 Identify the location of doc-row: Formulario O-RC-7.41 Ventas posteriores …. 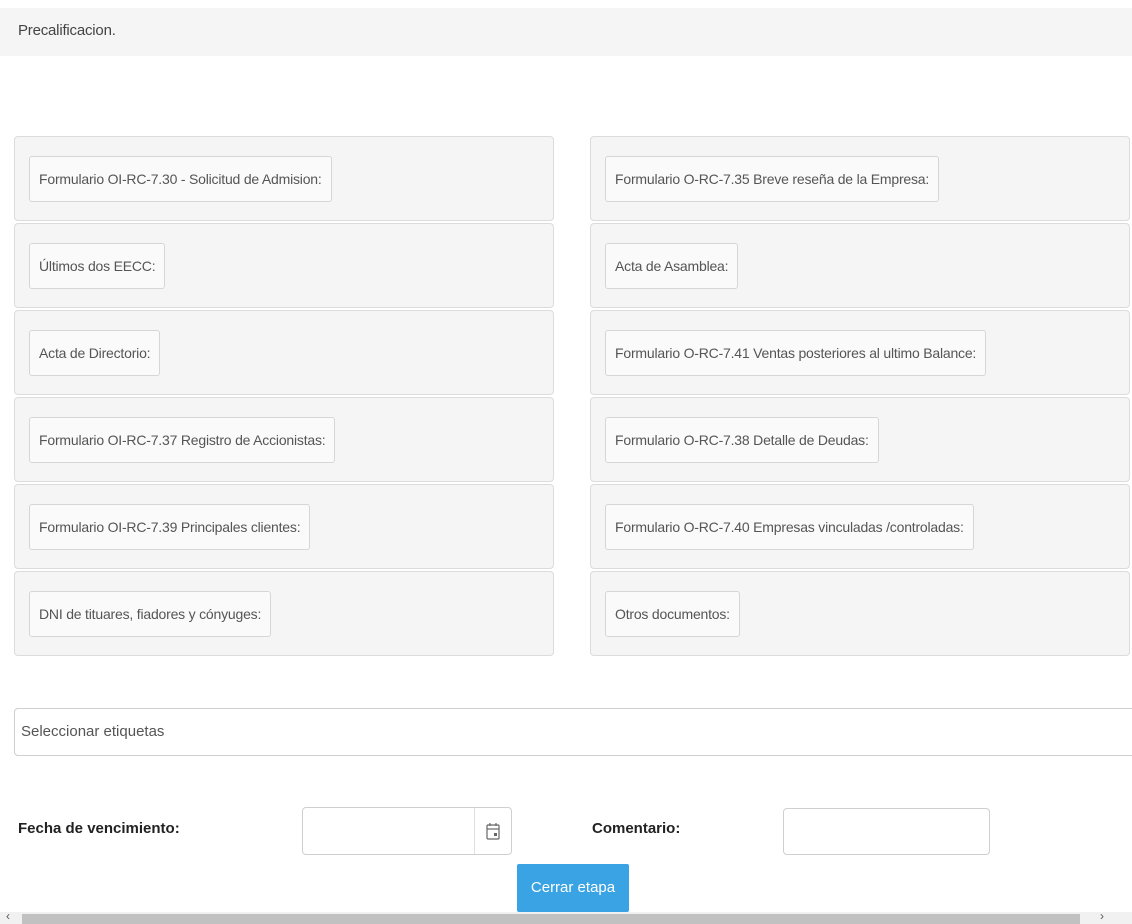
(860, 352).